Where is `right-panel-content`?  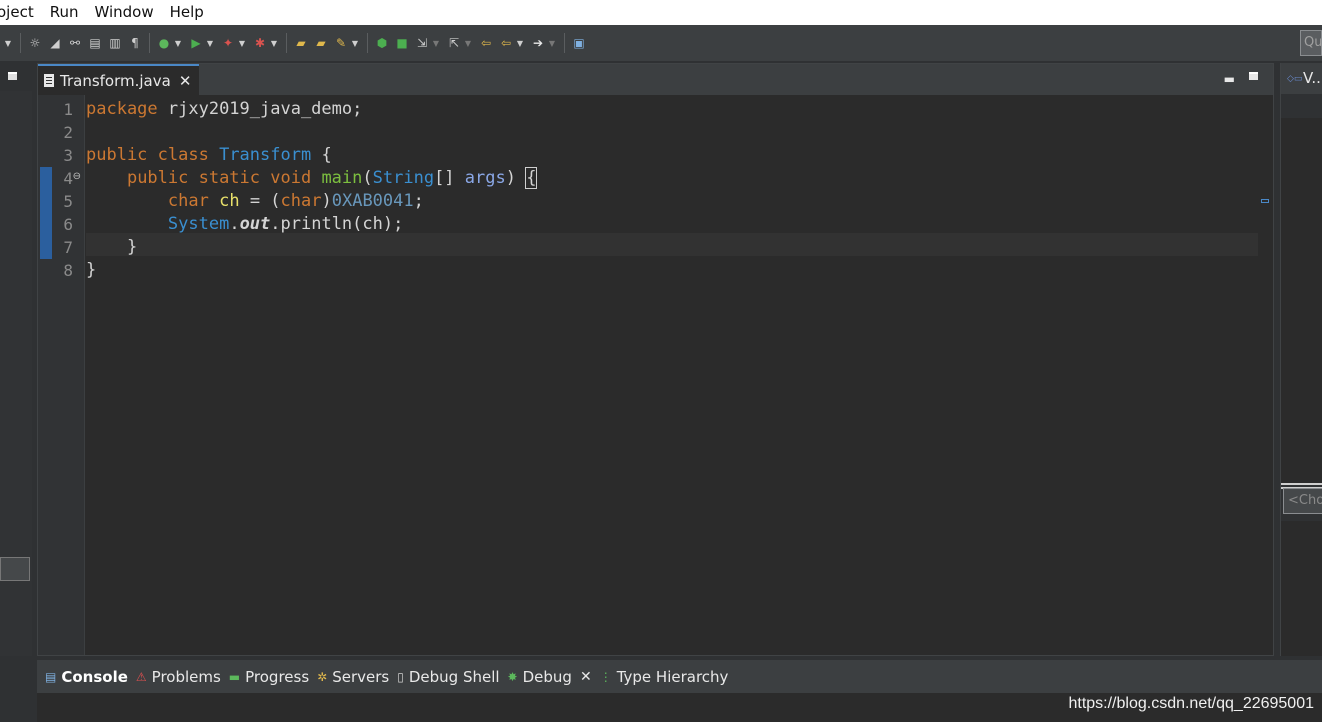 right-panel-content is located at coordinates (1301, 300).